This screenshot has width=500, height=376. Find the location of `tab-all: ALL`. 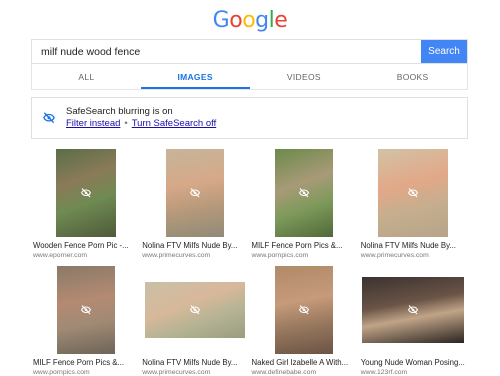

tab-all: ALL is located at coordinates (86, 76).